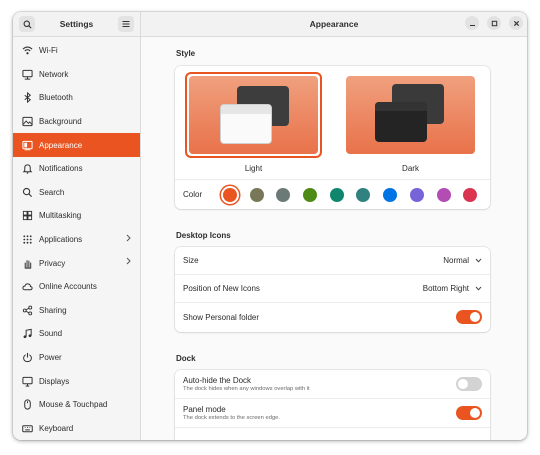 The height and width of the screenshot is (455, 540). I want to click on share-icon, so click(27, 310).